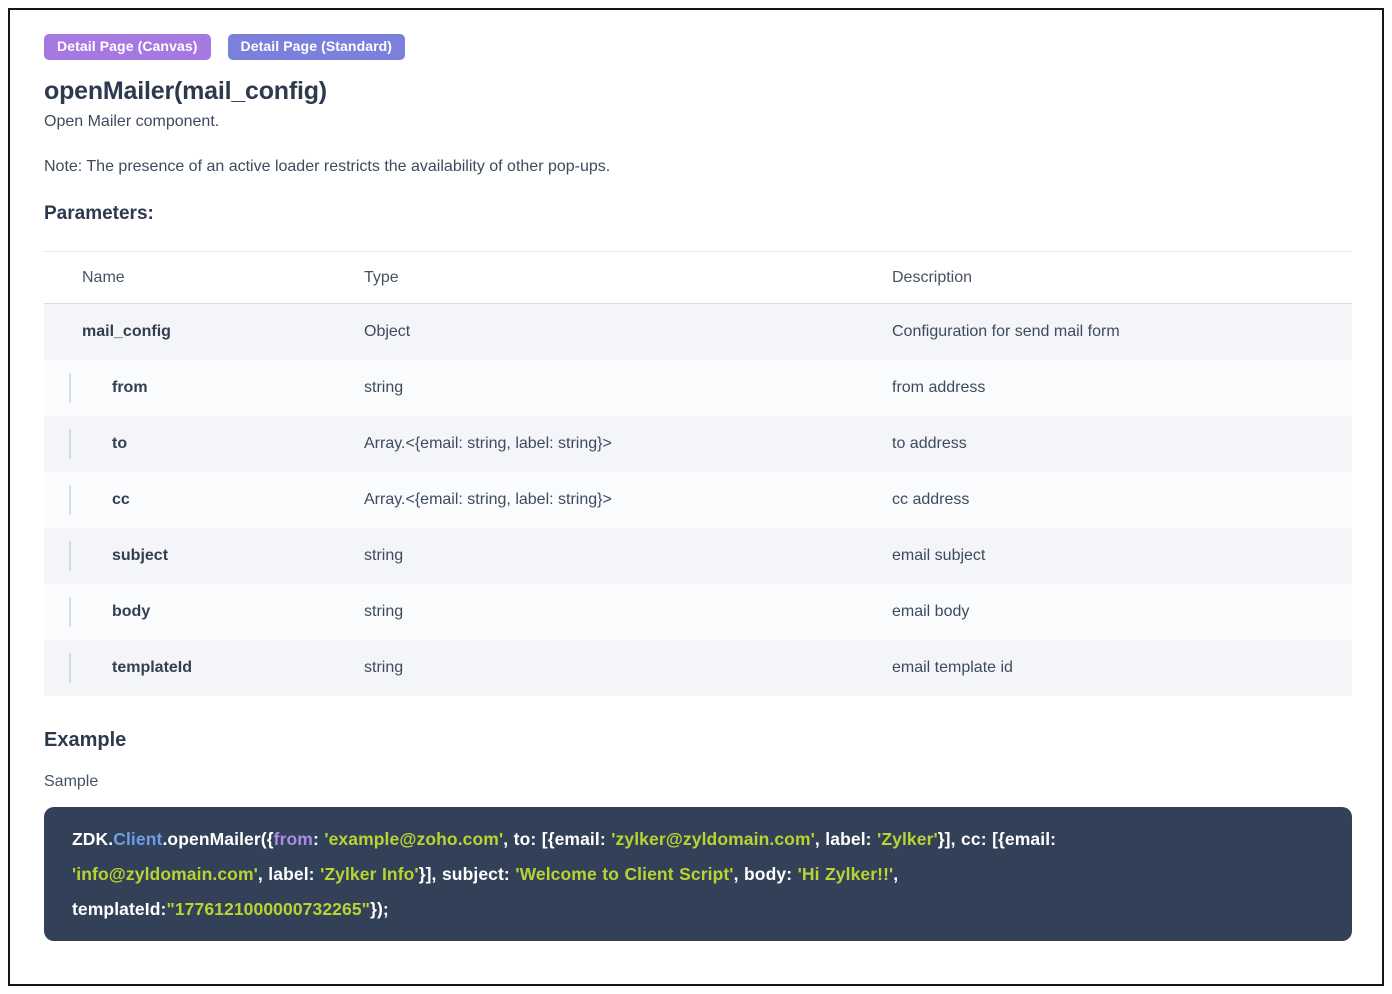 The width and height of the screenshot is (1392, 994). What do you see at coordinates (204, 444) in the screenshot?
I see `param-name-cell: to` at bounding box center [204, 444].